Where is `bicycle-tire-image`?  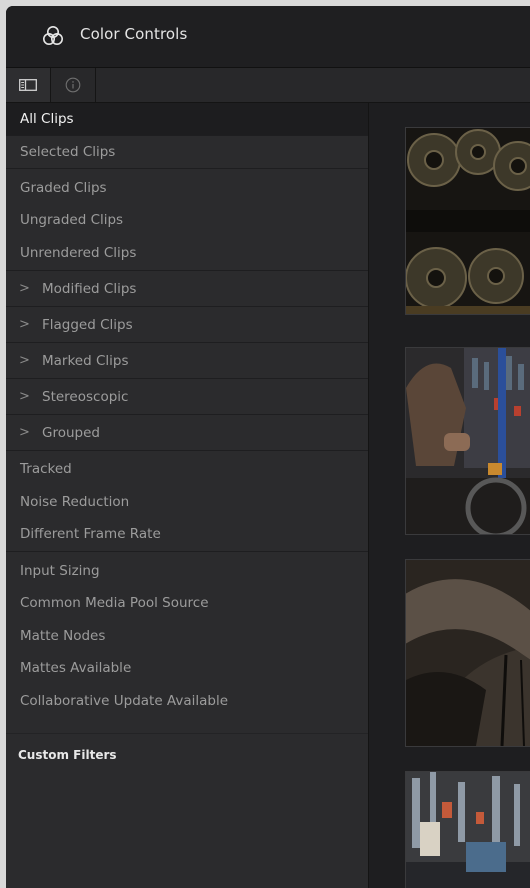
bicycle-tire-image is located at coordinates (468, 653).